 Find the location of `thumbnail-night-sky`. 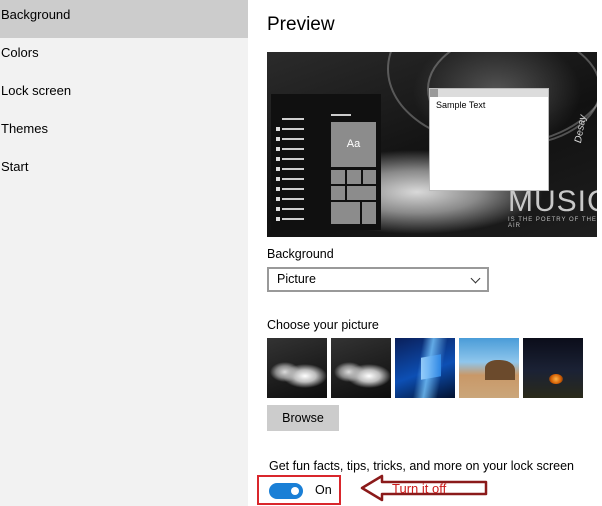

thumbnail-night-sky is located at coordinates (553, 368).